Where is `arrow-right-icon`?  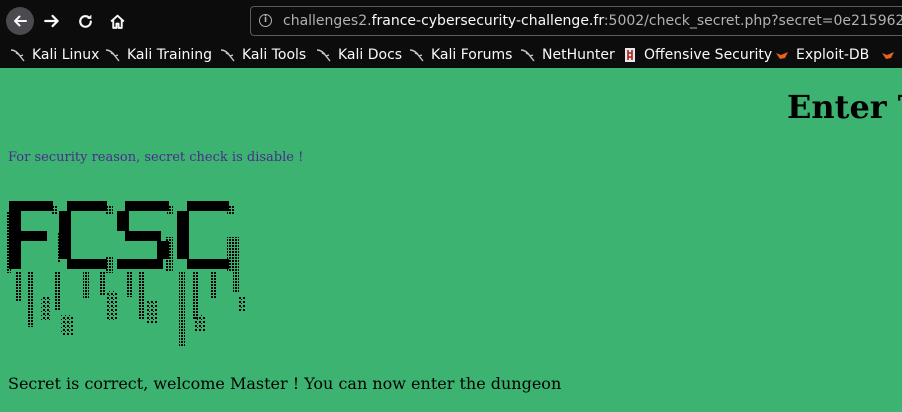
arrow-right-icon is located at coordinates (51, 21).